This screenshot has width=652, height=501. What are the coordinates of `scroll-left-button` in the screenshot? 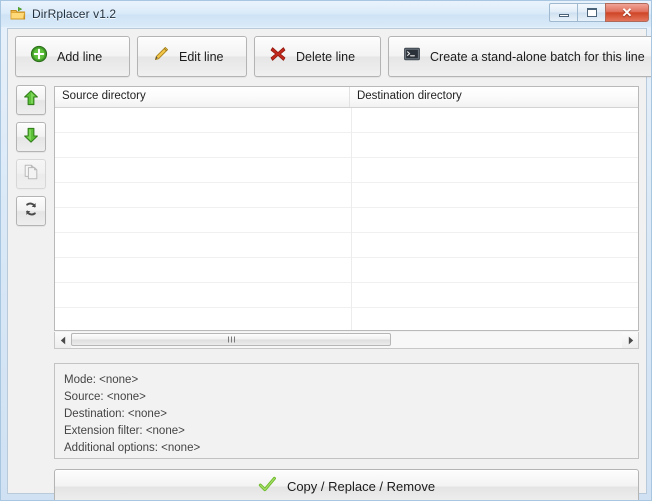 It's located at (63, 340).